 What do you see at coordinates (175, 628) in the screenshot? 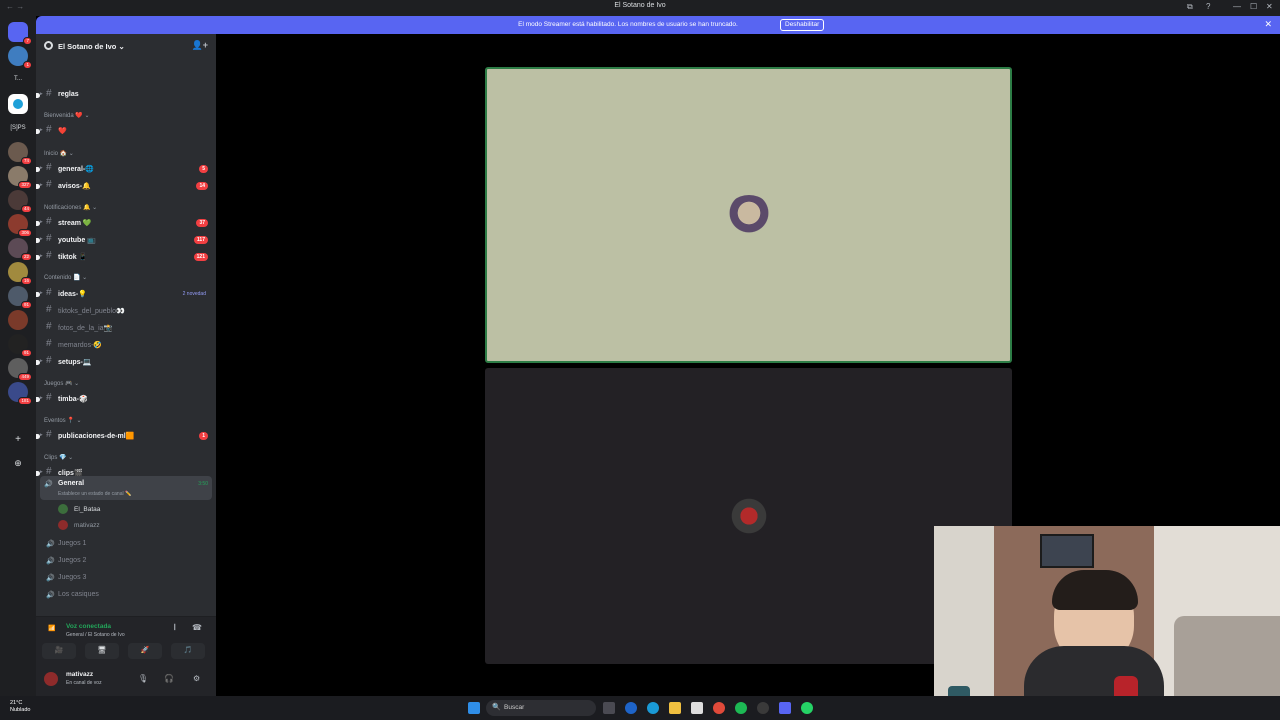
I see `noise-suppression-icon: 𝄃` at bounding box center [175, 628].